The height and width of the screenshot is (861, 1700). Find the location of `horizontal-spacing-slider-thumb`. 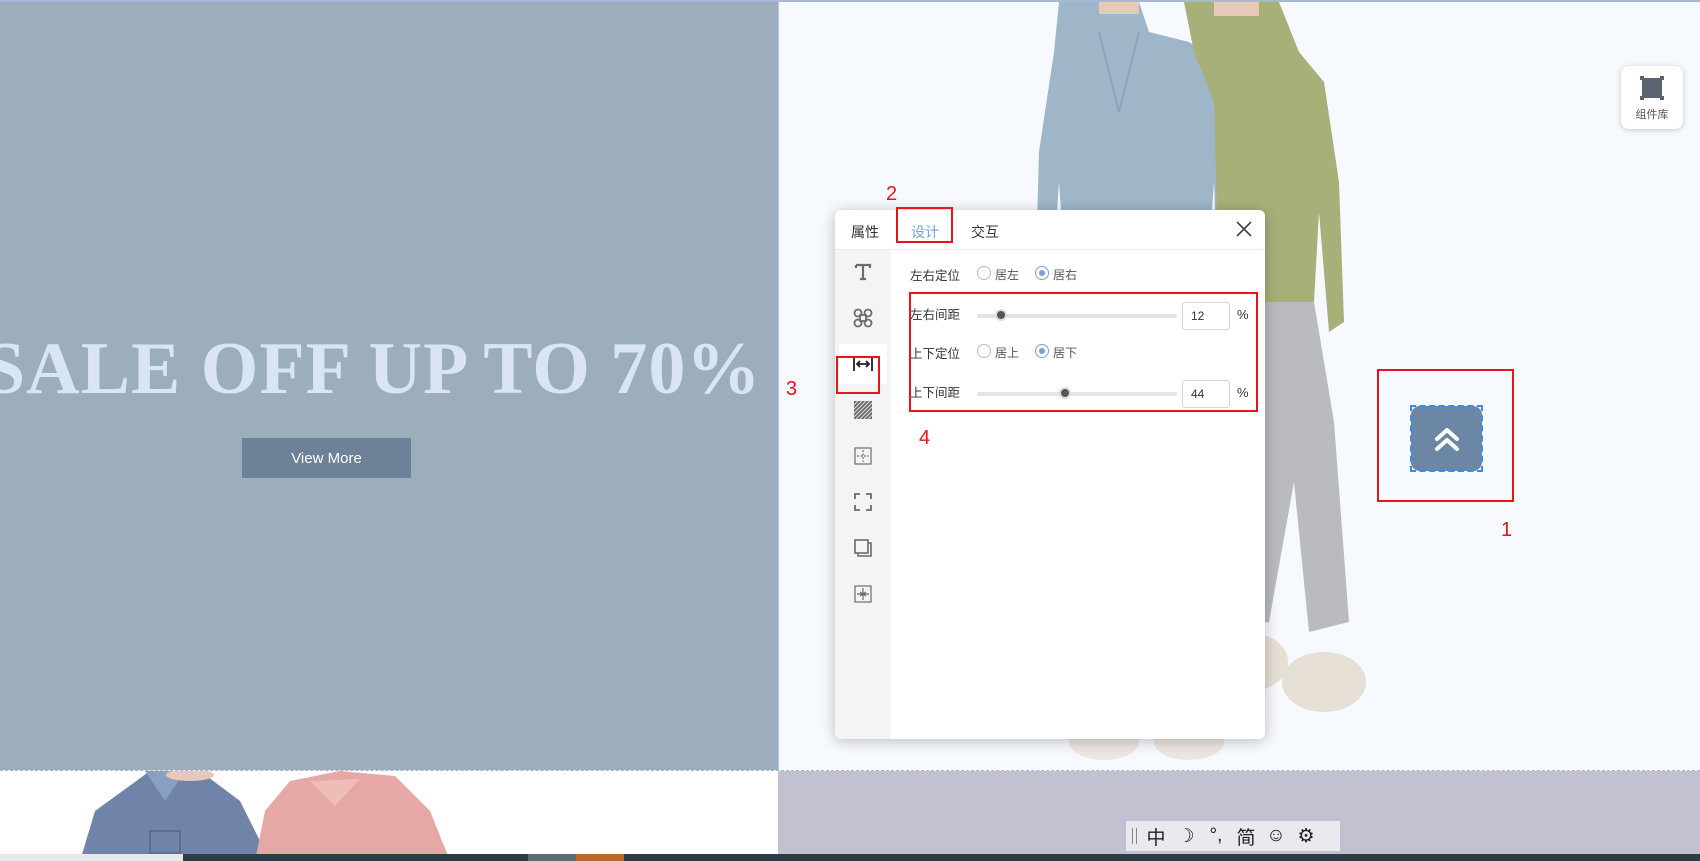

horizontal-spacing-slider-thumb is located at coordinates (1001, 315).